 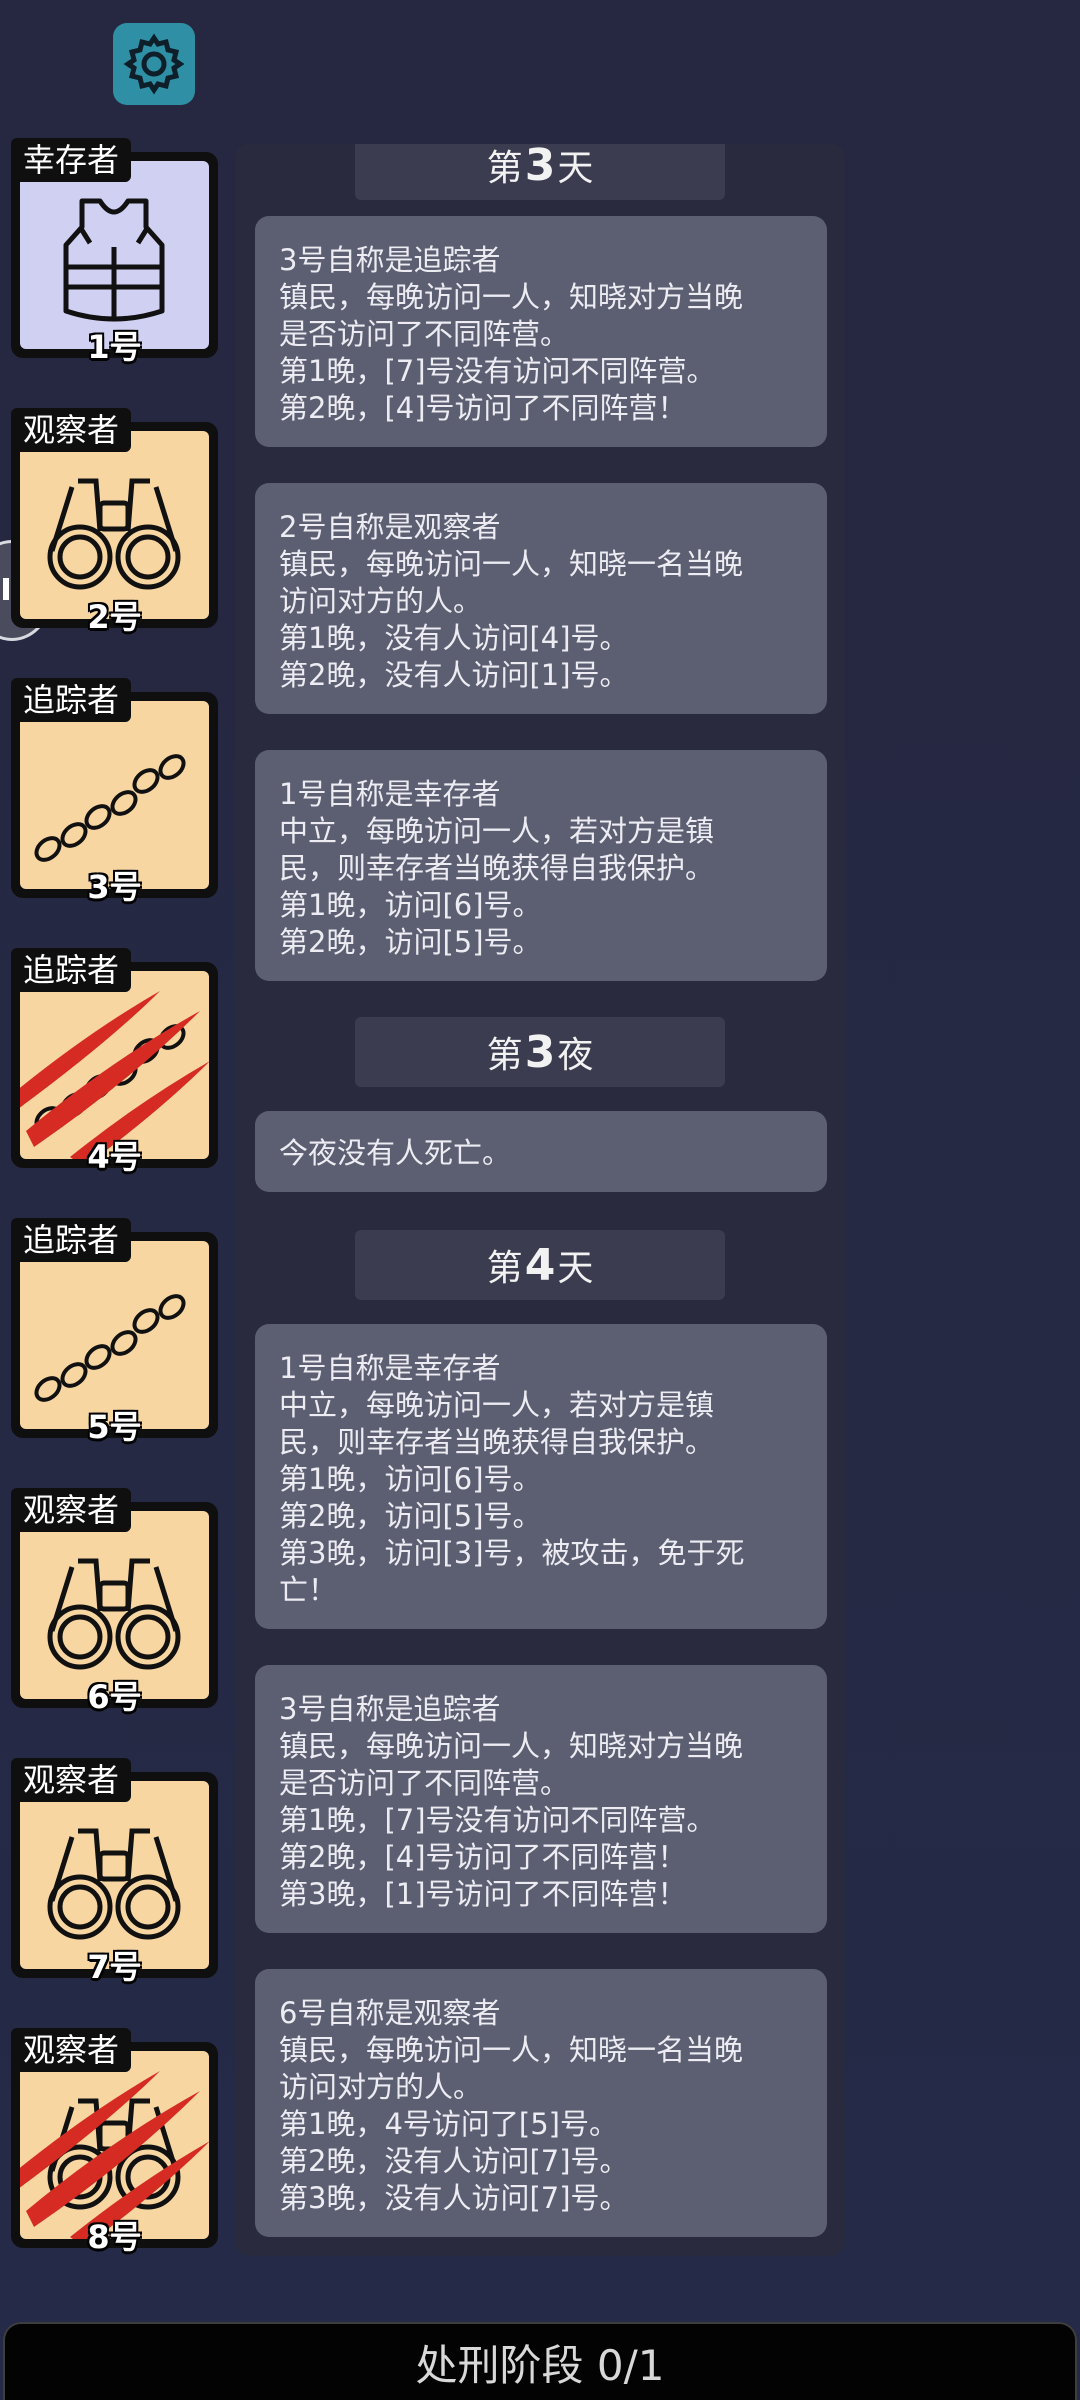 I want to click on player-number: 4号, so click(x=114, y=1157).